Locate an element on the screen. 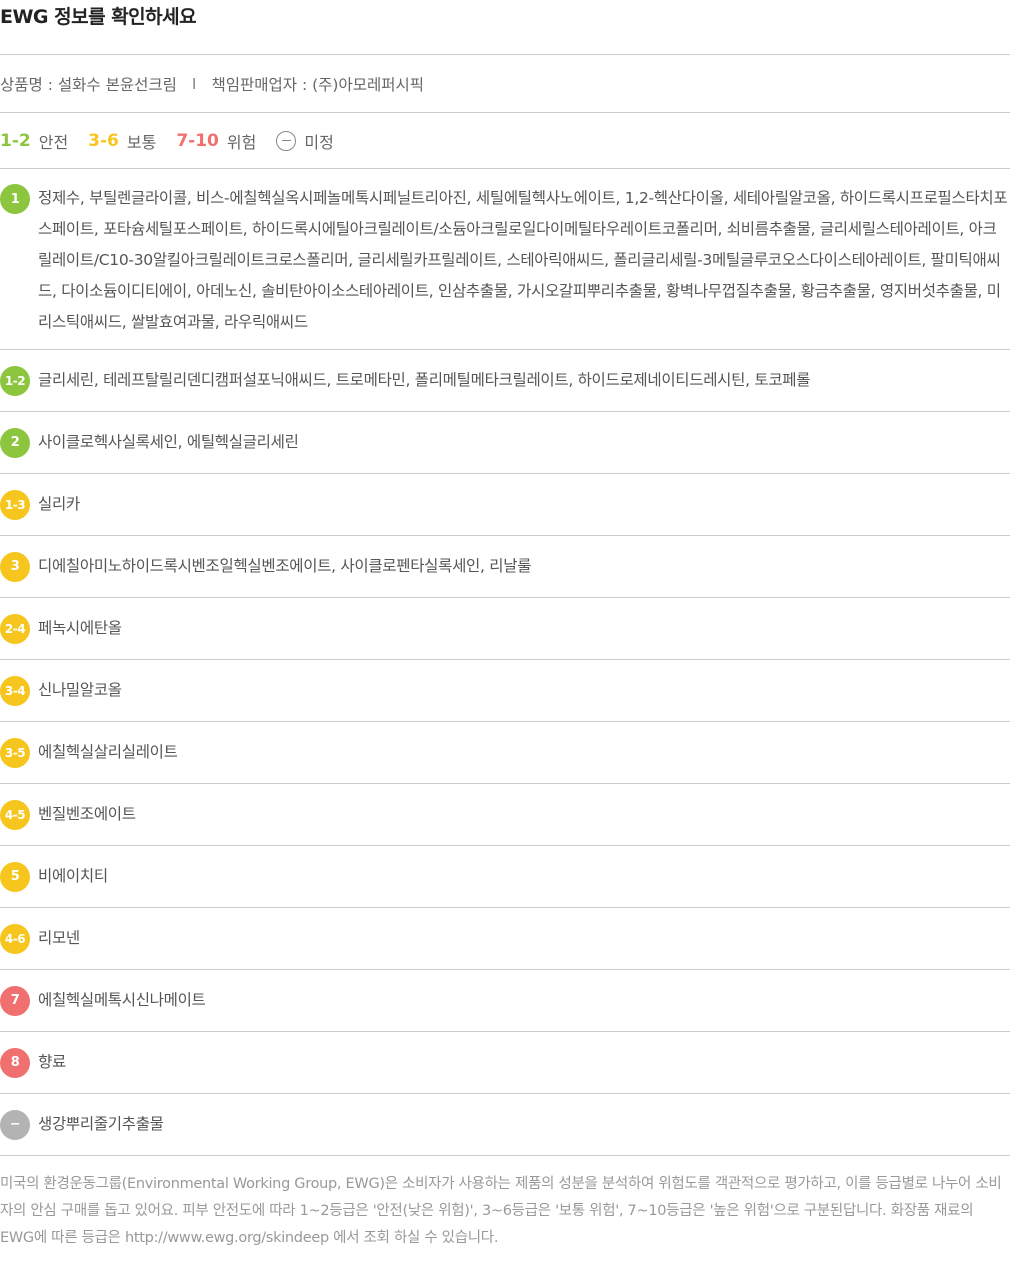  ingredient-names: 벤질벤조에이트 is located at coordinates (87, 814).